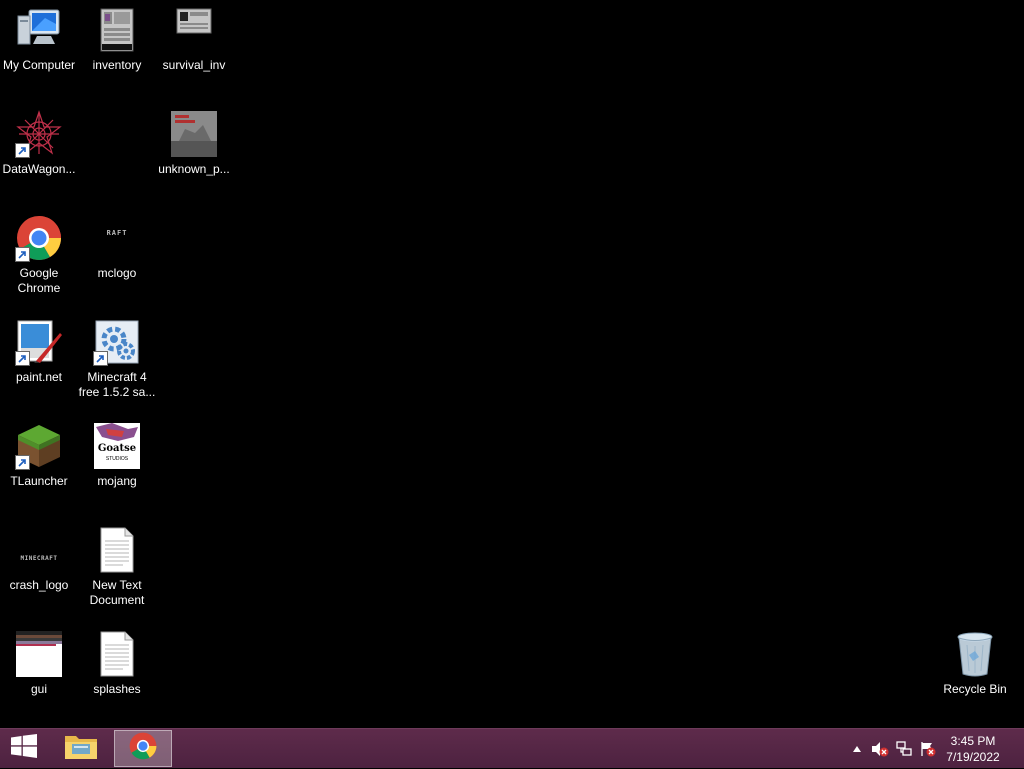 This screenshot has height=769, width=1024. What do you see at coordinates (39, 446) in the screenshot?
I see `grass-block-icon` at bounding box center [39, 446].